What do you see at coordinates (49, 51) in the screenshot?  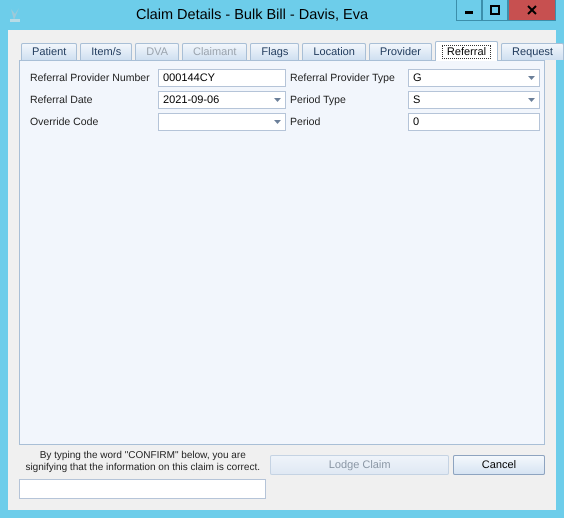 I see `tab: Patient` at bounding box center [49, 51].